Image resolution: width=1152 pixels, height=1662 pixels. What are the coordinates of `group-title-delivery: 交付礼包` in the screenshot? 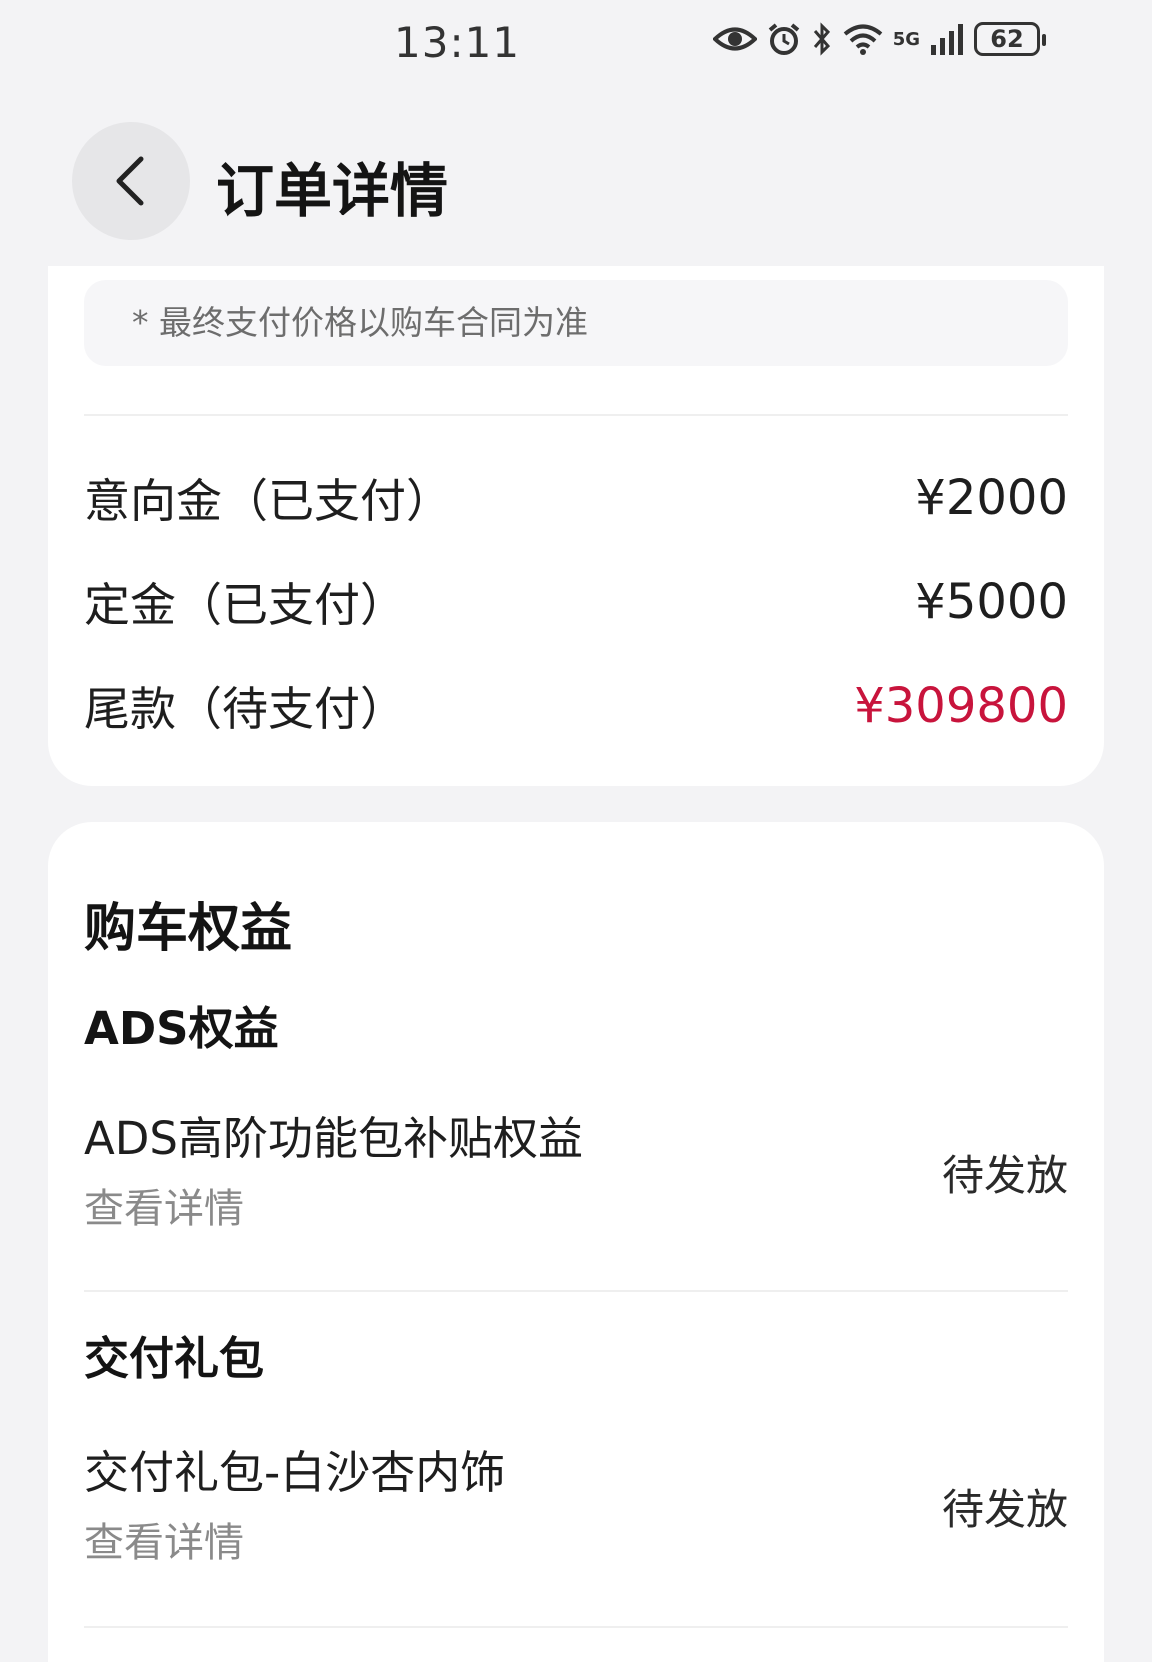 It's located at (174, 1358).